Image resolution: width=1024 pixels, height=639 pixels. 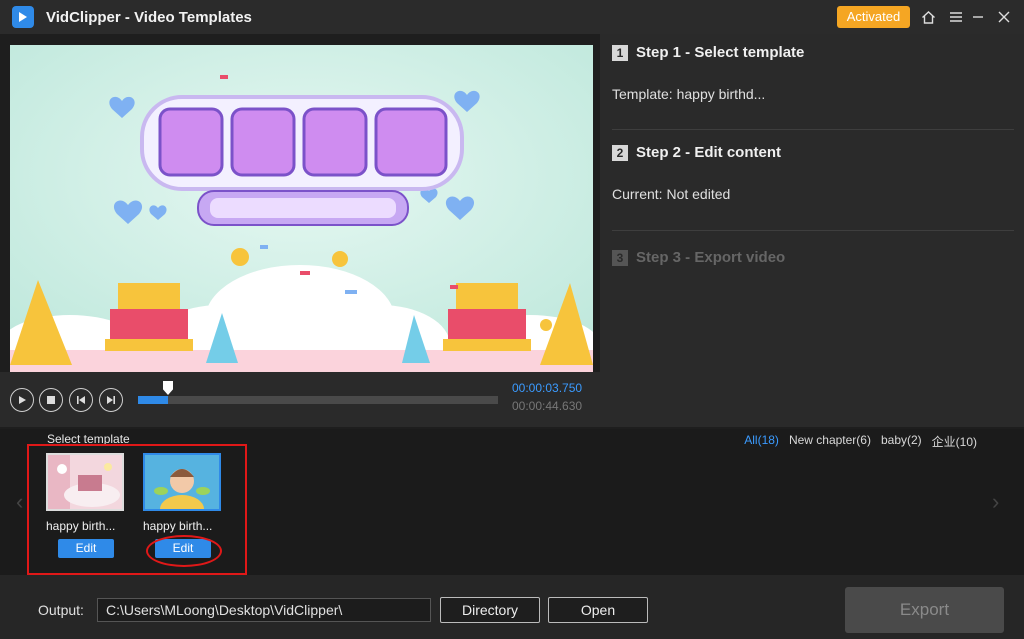 What do you see at coordinates (671, 194) in the screenshot?
I see `edit-status-line: Current: Not edited` at bounding box center [671, 194].